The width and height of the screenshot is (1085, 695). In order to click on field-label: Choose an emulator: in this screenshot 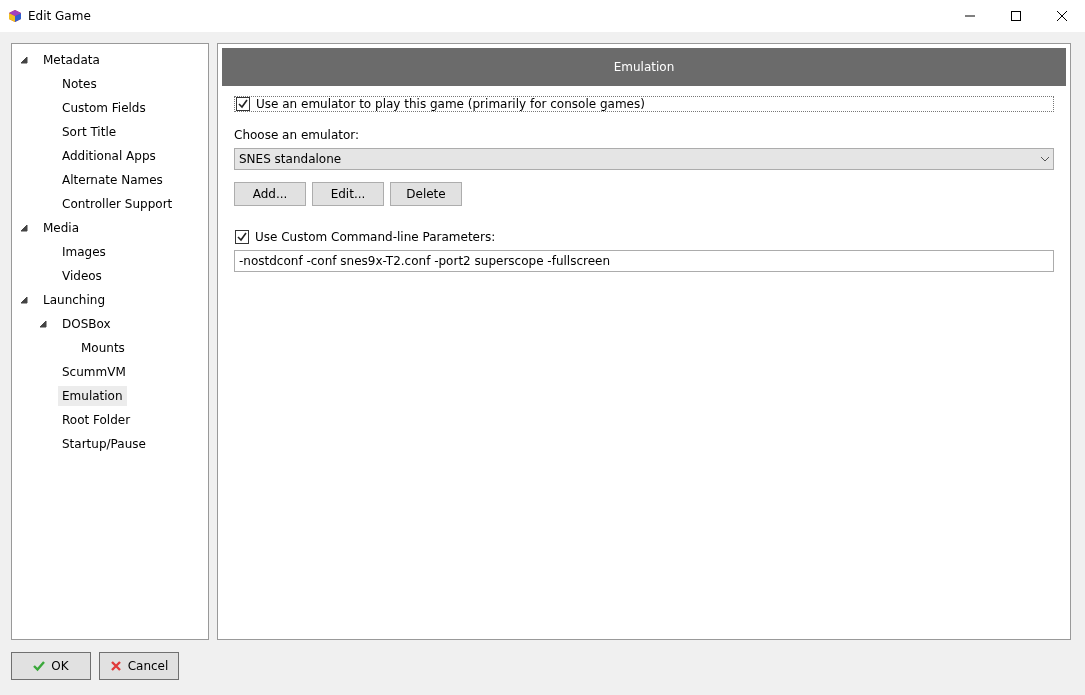, I will do `click(297, 135)`.